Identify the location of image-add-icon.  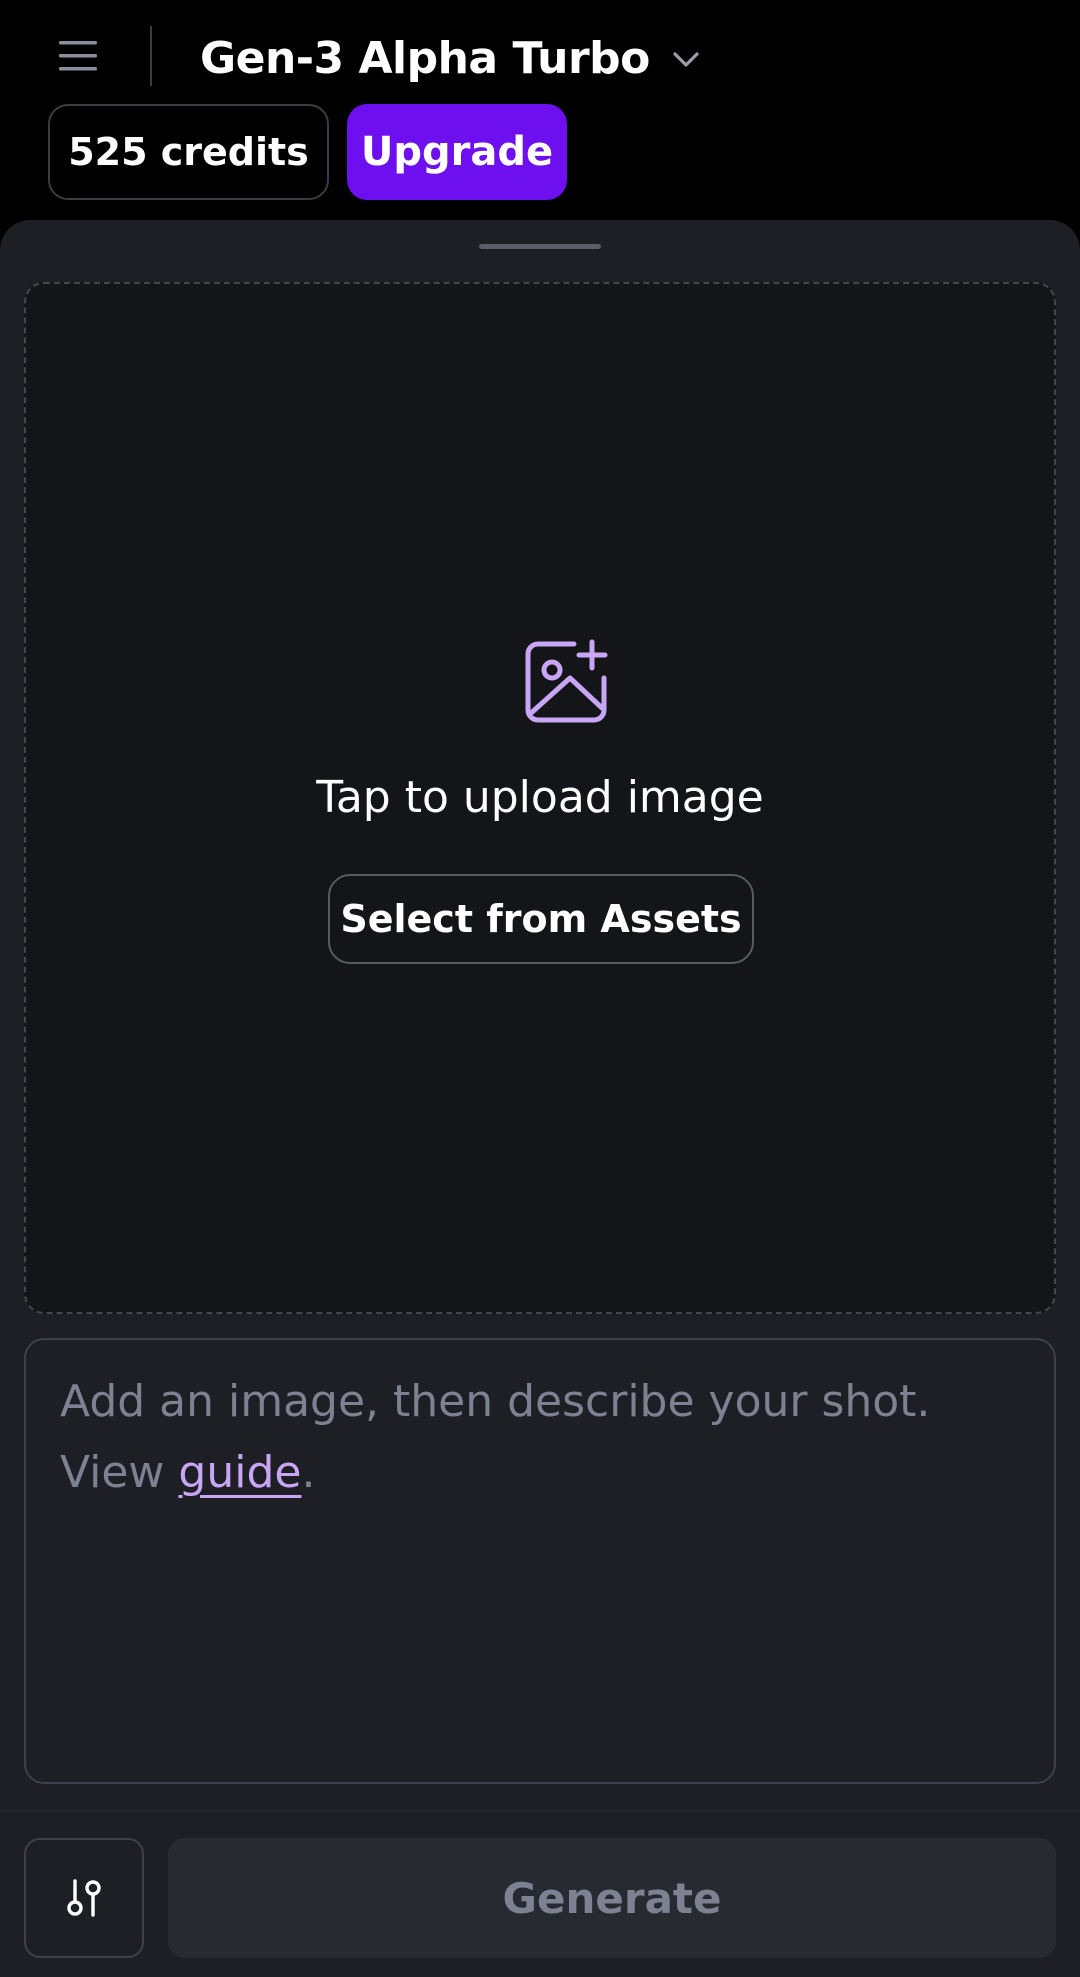
(566, 681).